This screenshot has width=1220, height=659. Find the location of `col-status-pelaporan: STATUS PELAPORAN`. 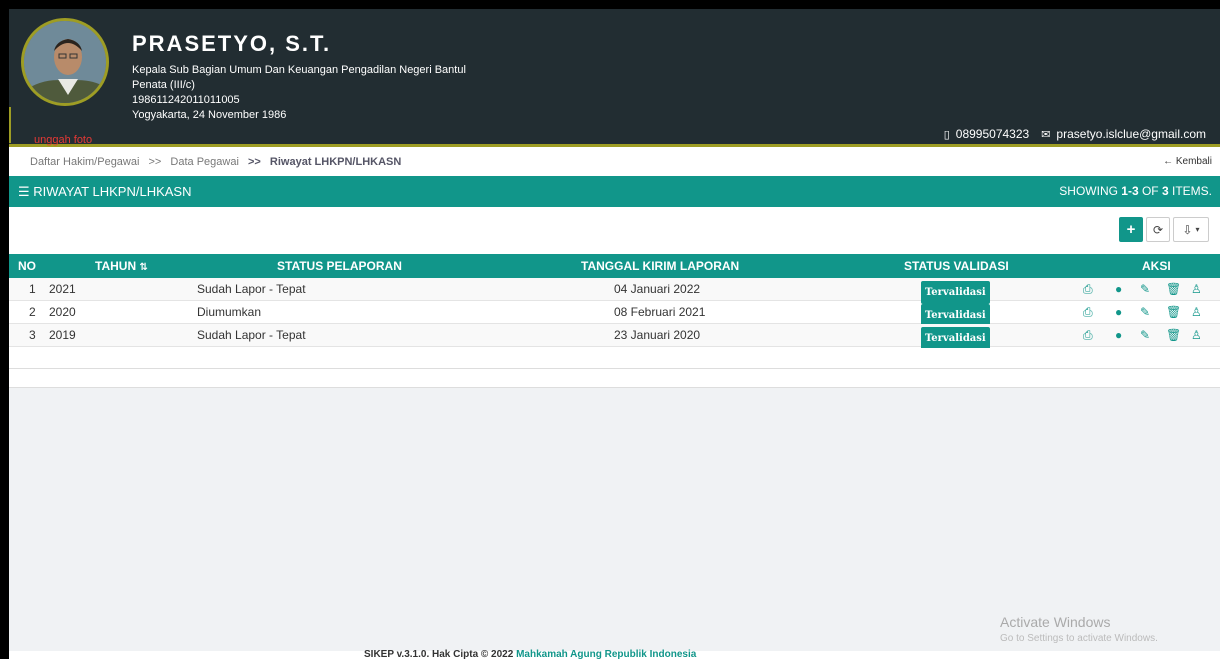

col-status-pelaporan: STATUS PELAPORAN is located at coordinates (339, 266).